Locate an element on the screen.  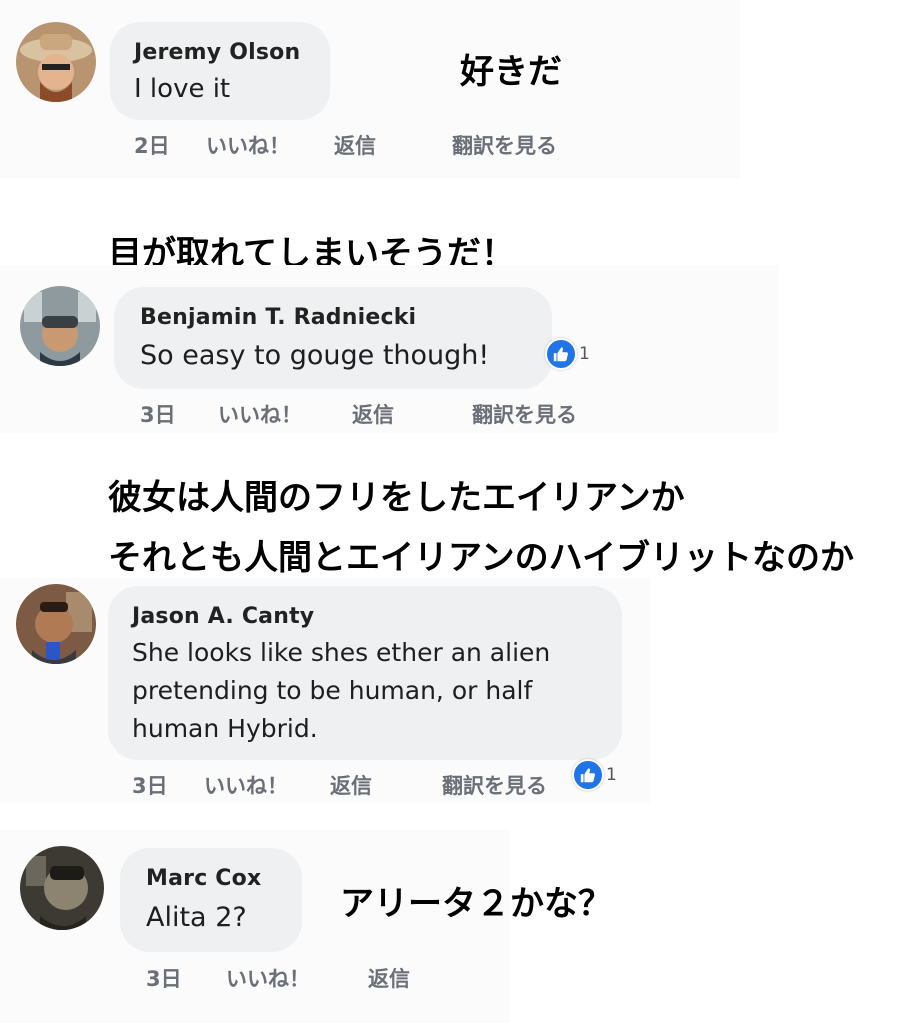
comment-actions: 2日 いいね！ 返信 翻訳を見る is located at coordinates (364, 144).